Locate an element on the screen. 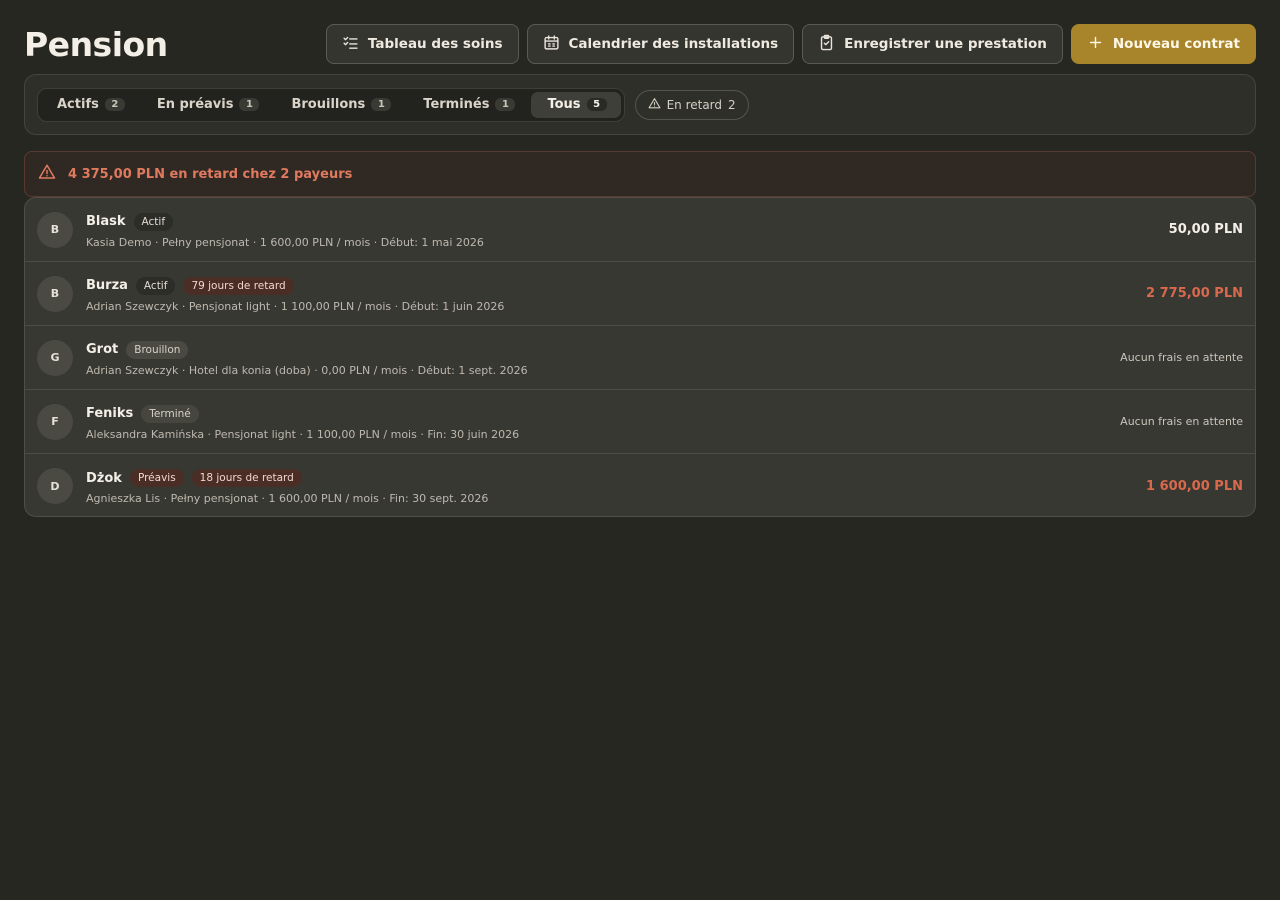 This screenshot has width=1280, height=900. tab-brouillons: Brouillons 1 is located at coordinates (340, 105).